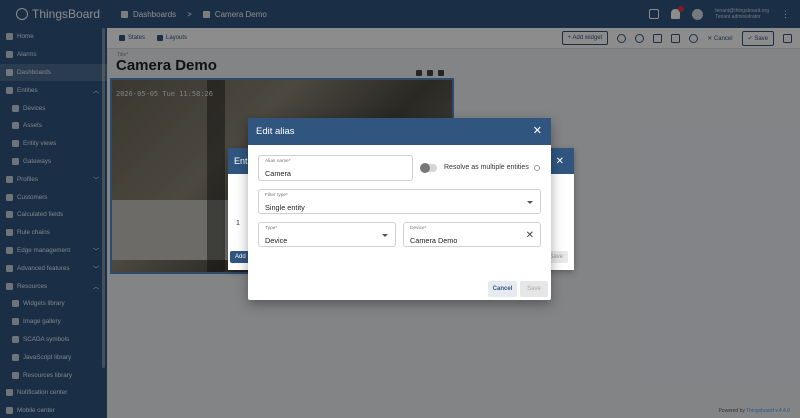 This screenshot has height=418, width=800. Describe the element at coordinates (285, 207) in the screenshot. I see `filter-type-value: Single entity` at that location.